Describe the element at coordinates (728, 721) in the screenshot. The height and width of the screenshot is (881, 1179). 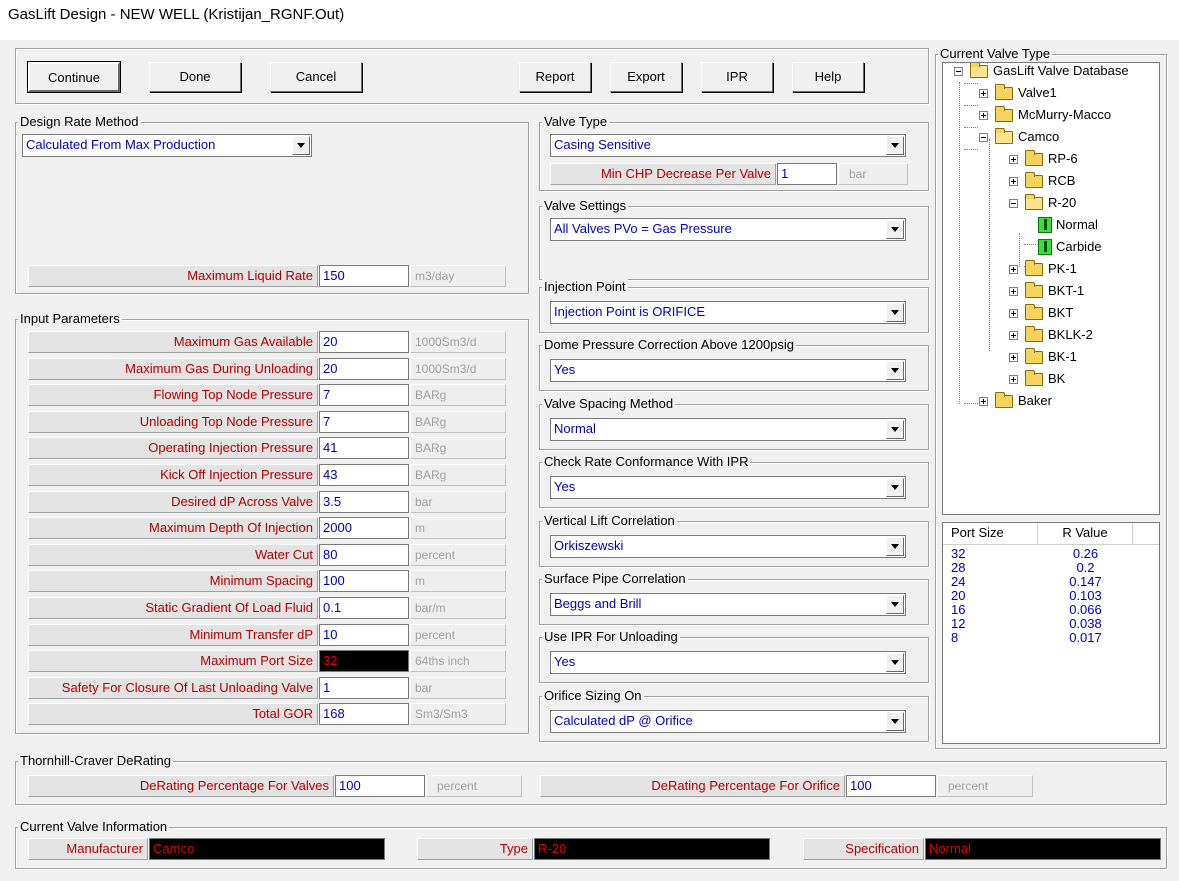
I see `orifice-sizing-select: Calculated dP @ Orifice` at that location.